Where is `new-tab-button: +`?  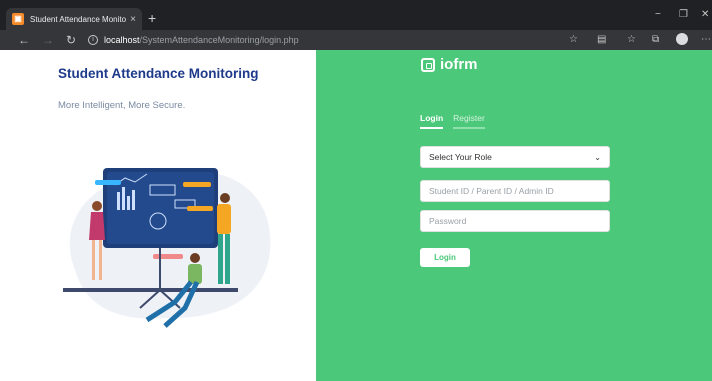 new-tab-button: + is located at coordinates (152, 18).